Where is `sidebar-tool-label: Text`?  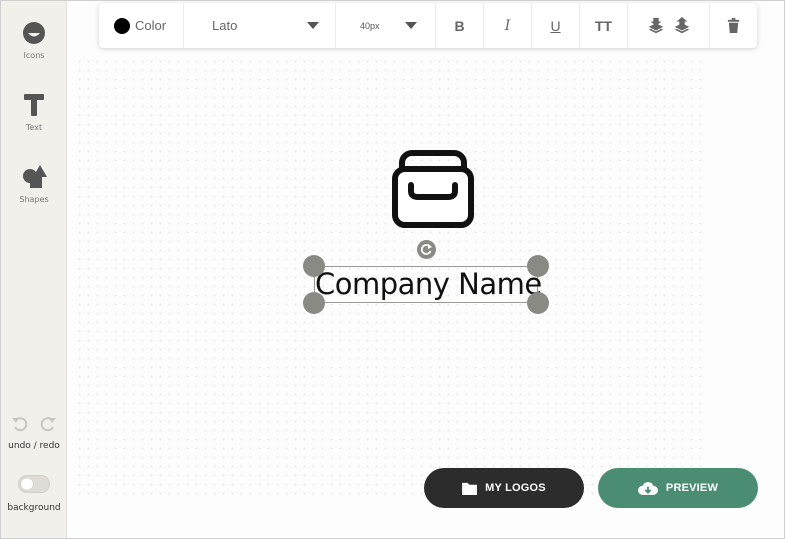 sidebar-tool-label: Text is located at coordinates (34, 127).